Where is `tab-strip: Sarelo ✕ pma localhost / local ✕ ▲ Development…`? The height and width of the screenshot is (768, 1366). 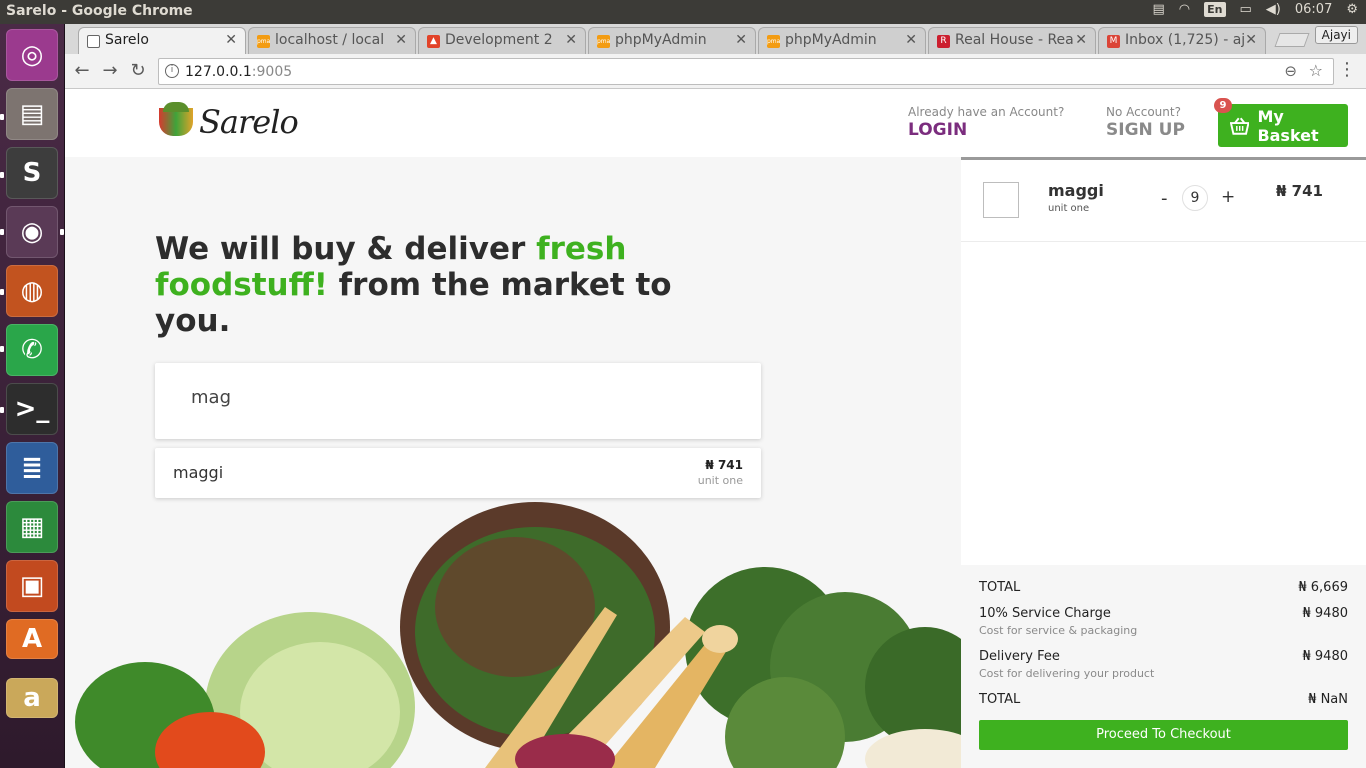 tab-strip: Sarelo ✕ pma localhost / local ✕ ▲ Development… is located at coordinates (715, 39).